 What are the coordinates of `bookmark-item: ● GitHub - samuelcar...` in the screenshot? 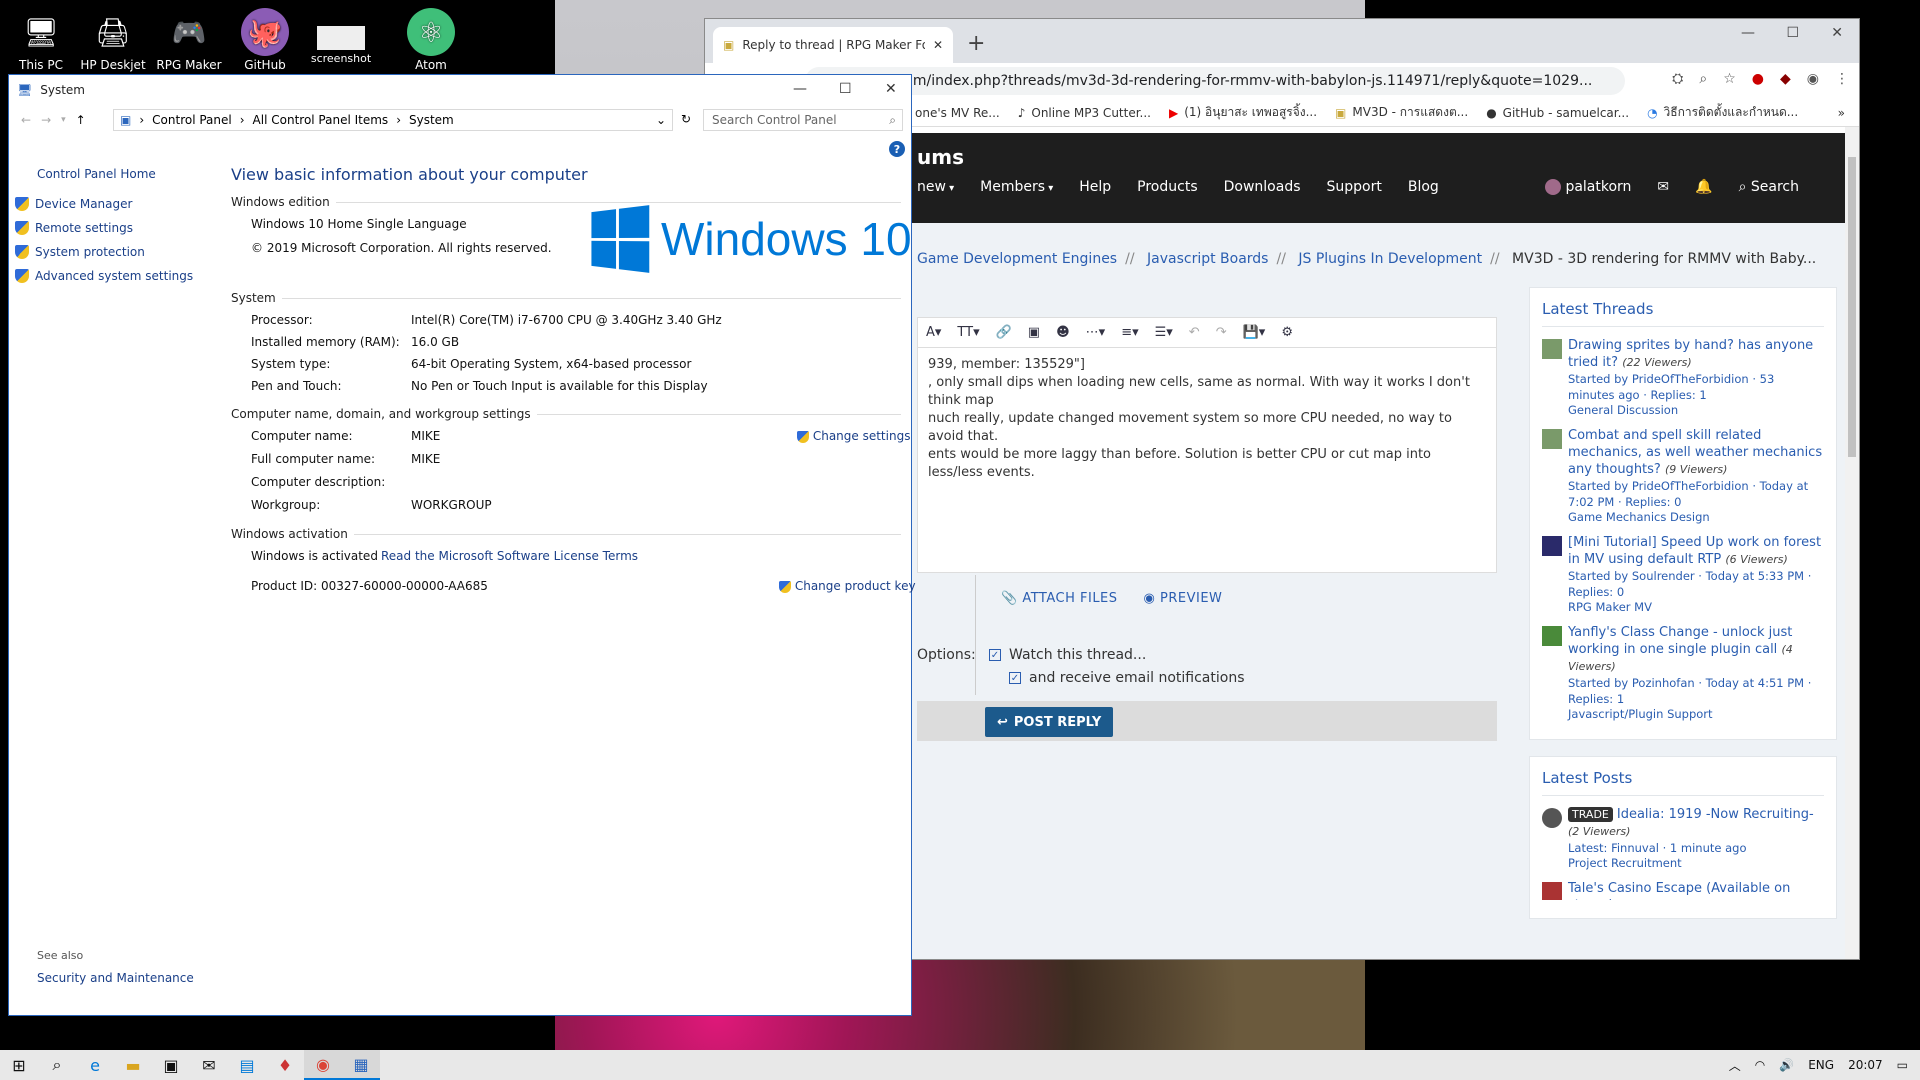 It's located at (1557, 113).